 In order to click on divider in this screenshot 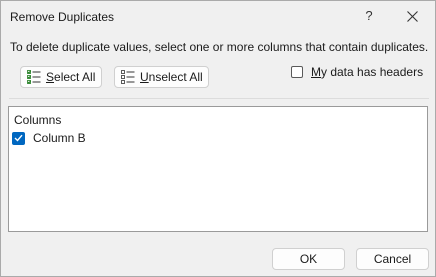, I will do `click(219, 98)`.